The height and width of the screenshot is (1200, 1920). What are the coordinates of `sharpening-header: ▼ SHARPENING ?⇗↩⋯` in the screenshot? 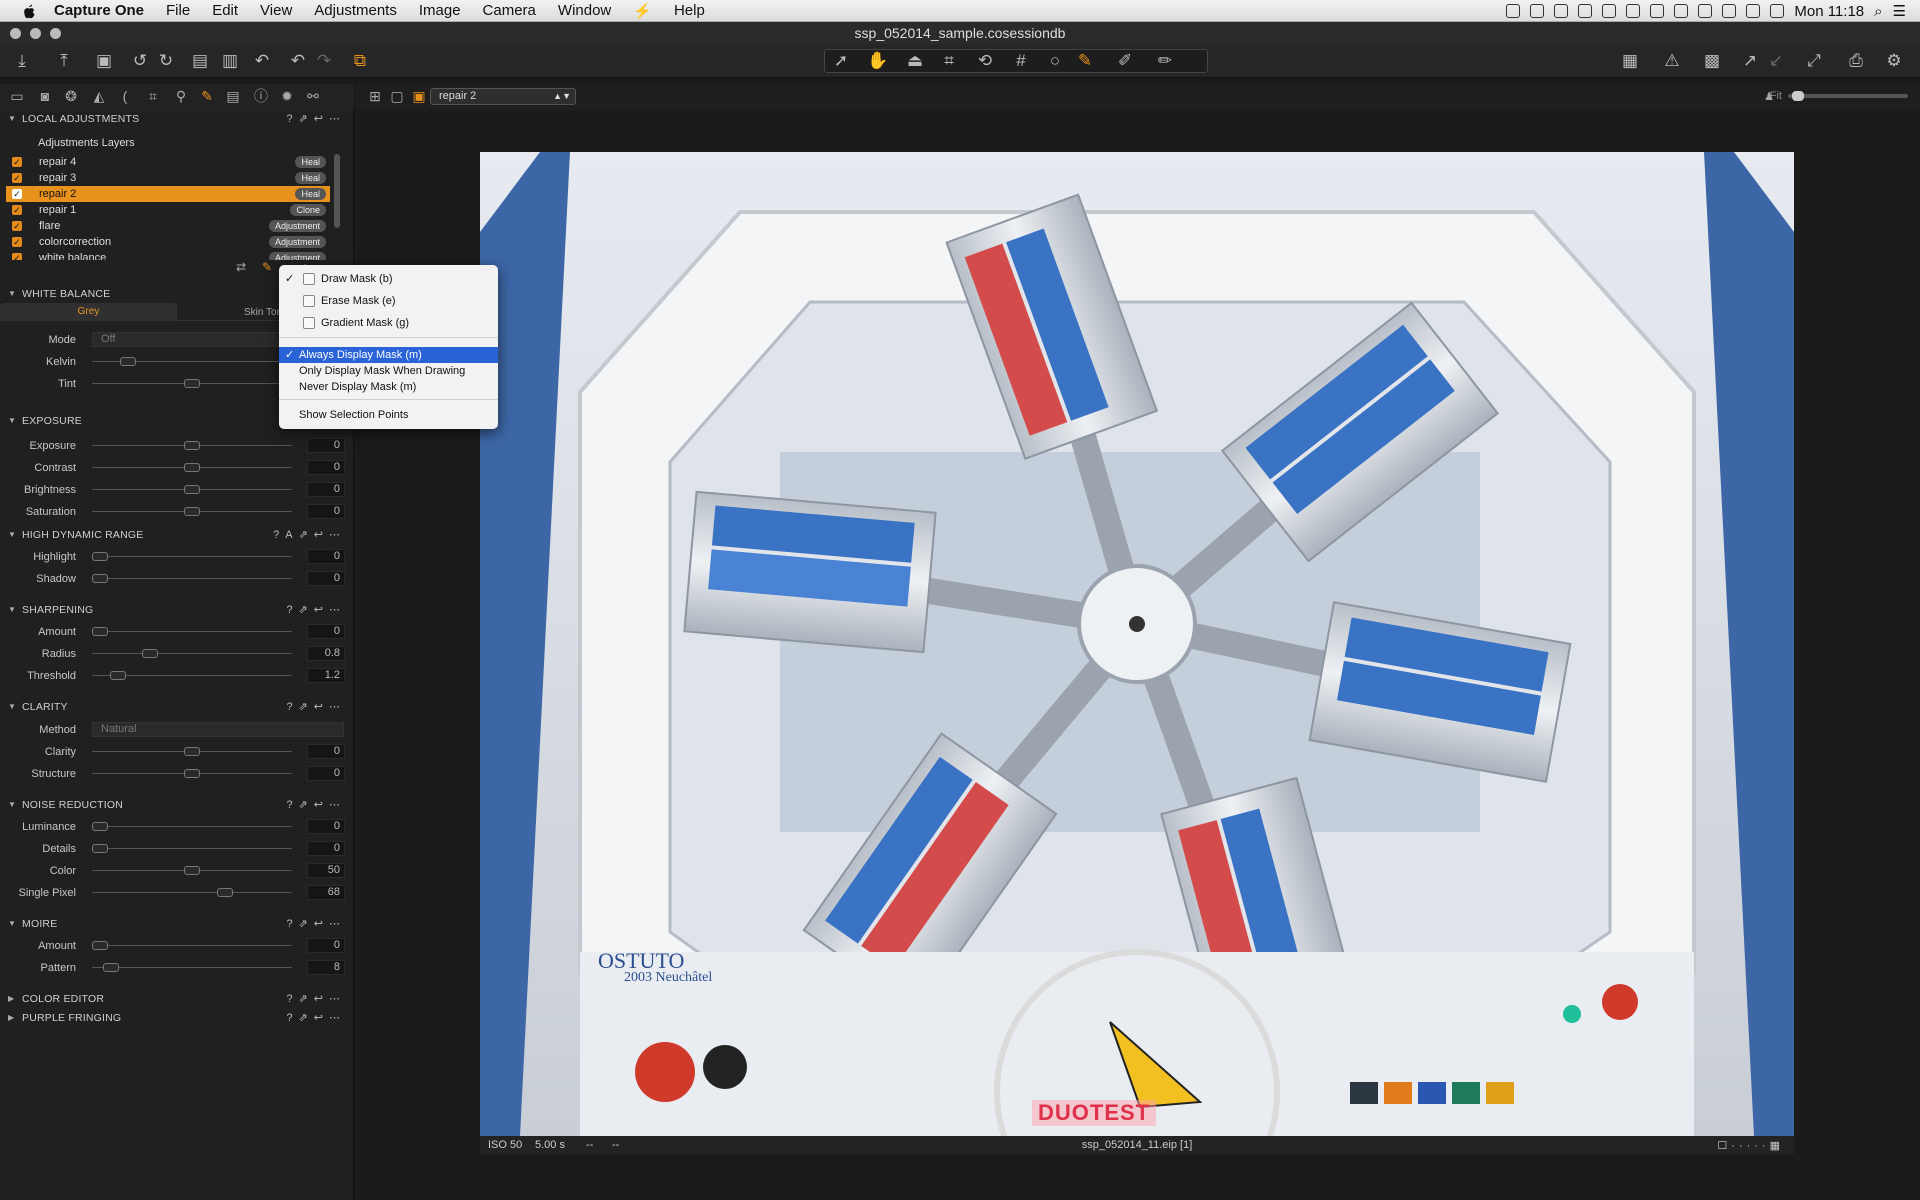 It's located at (176, 610).